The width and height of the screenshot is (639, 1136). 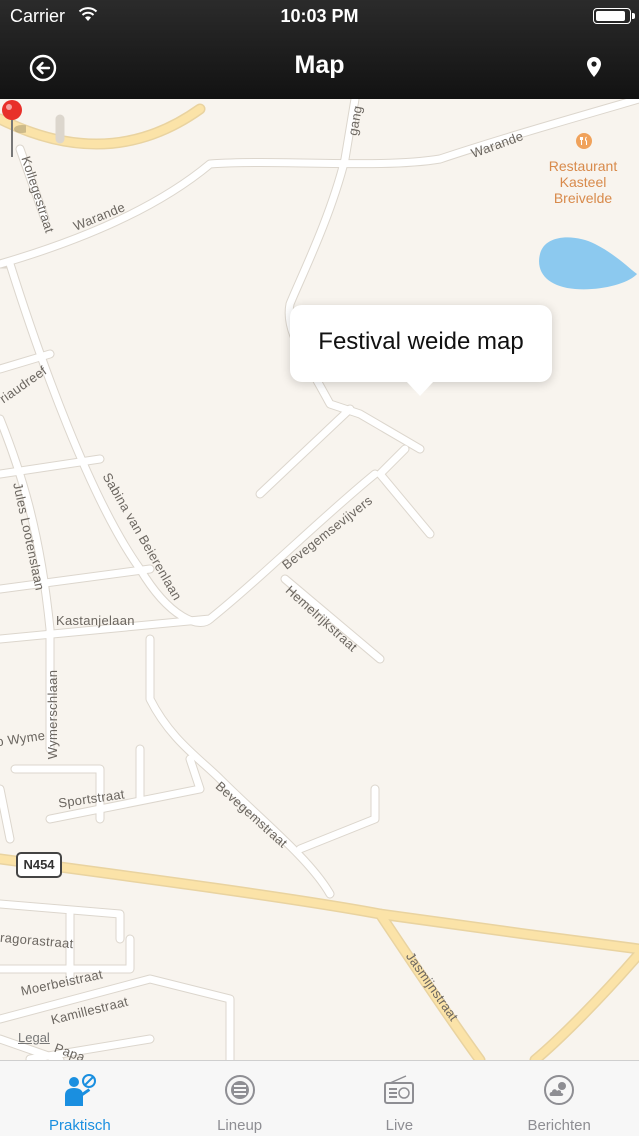 I want to click on tab-label: Live, so click(x=399, y=1125).